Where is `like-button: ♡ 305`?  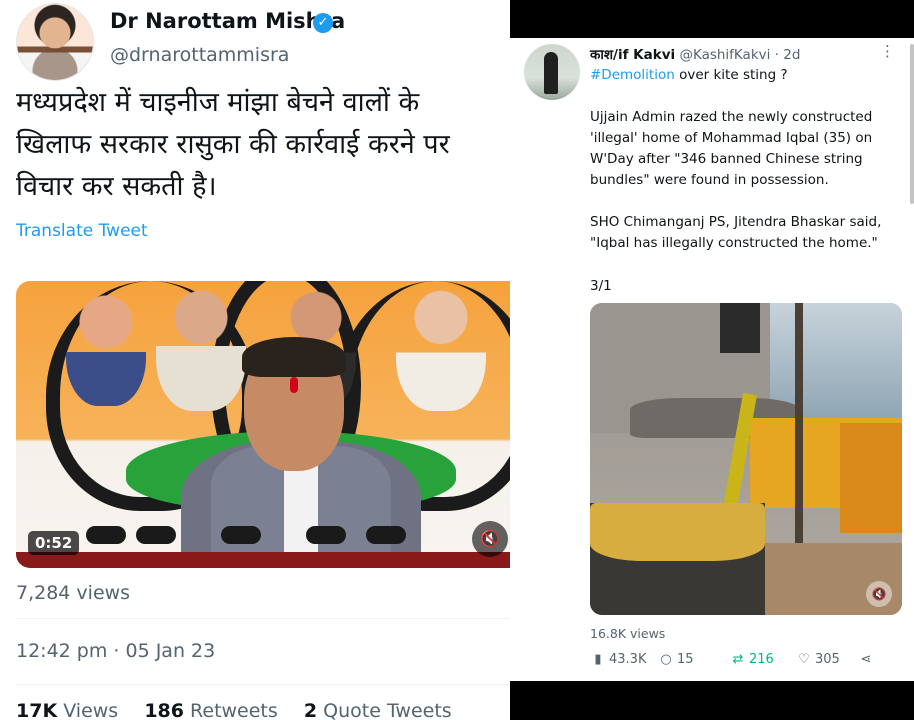
like-button: ♡ 305 is located at coordinates (818, 659).